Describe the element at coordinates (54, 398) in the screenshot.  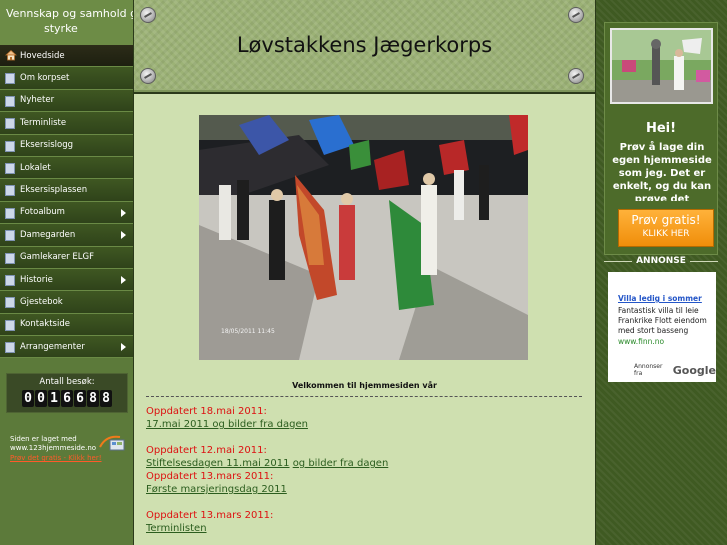
I see `counter-digit: 1` at that location.